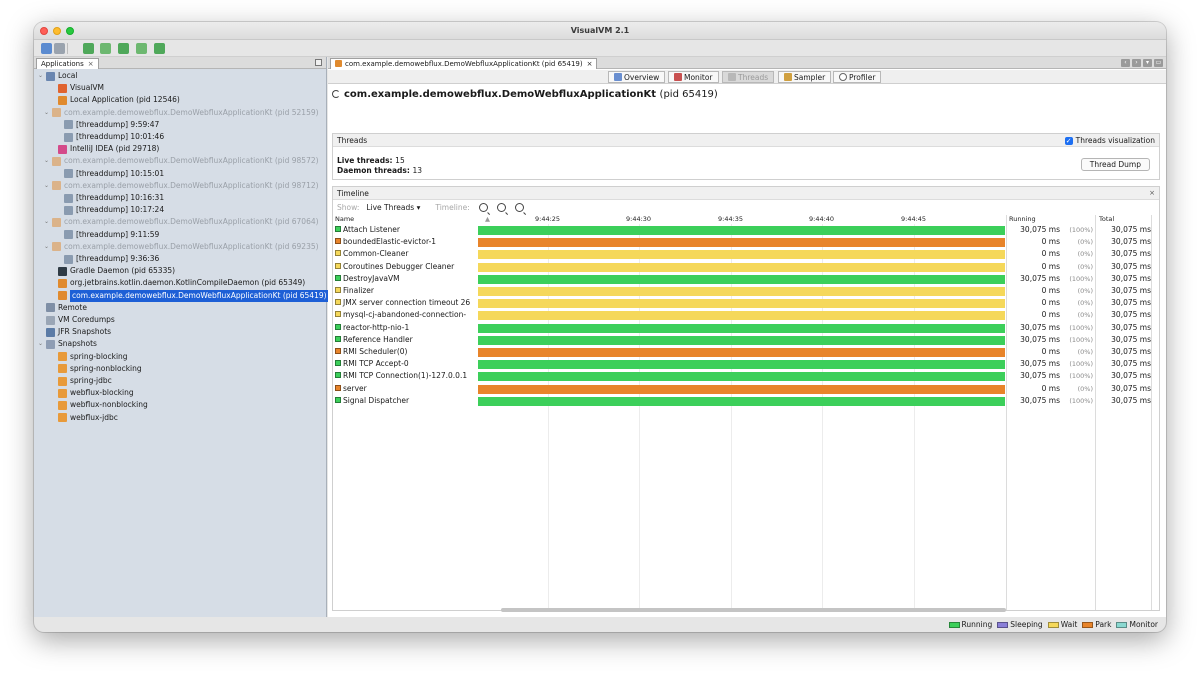  I want to click on show-dropdown: Live Threads ▾, so click(393, 207).